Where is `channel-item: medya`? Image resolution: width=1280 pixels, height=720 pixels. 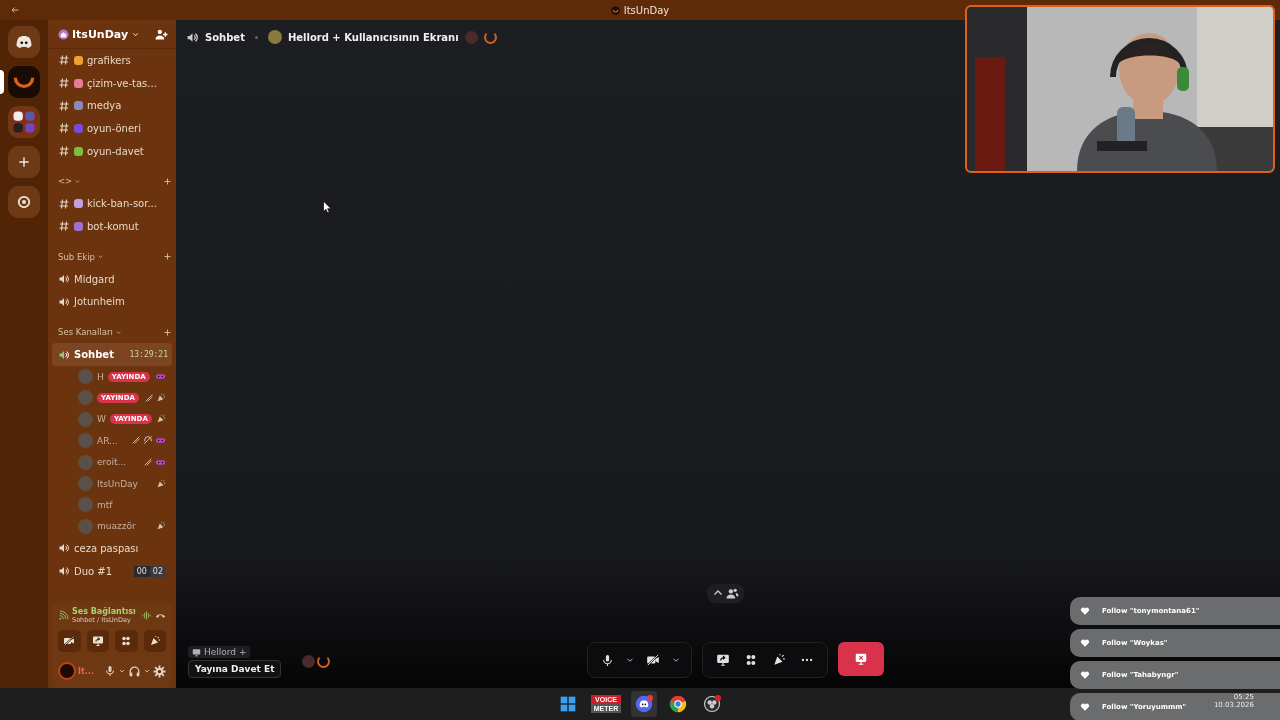
channel-item: medya is located at coordinates (112, 106).